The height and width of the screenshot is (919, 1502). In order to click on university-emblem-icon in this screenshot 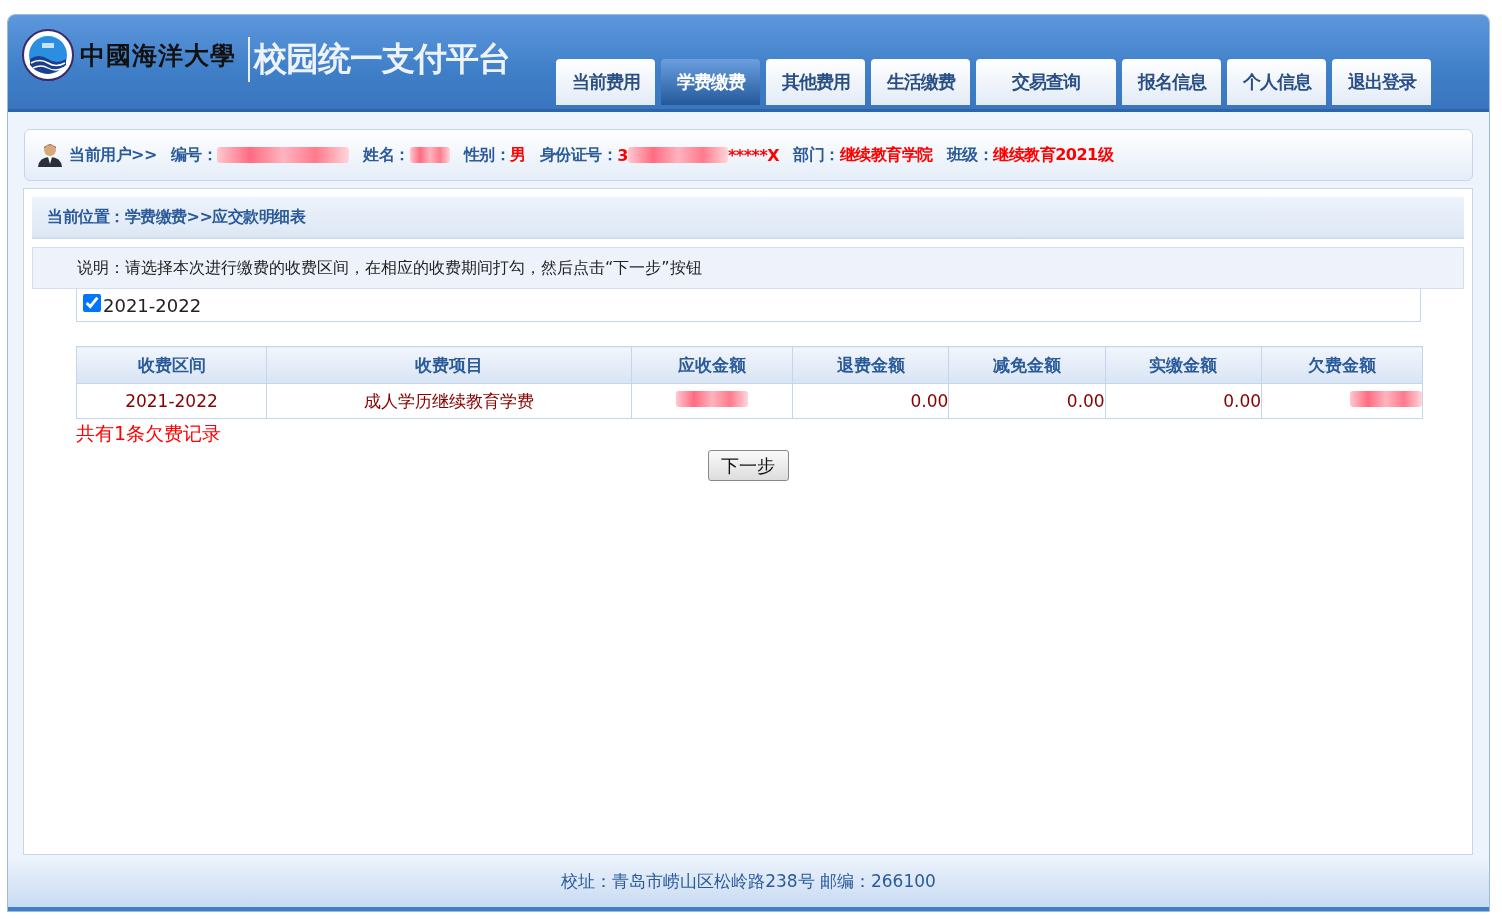, I will do `click(48, 55)`.